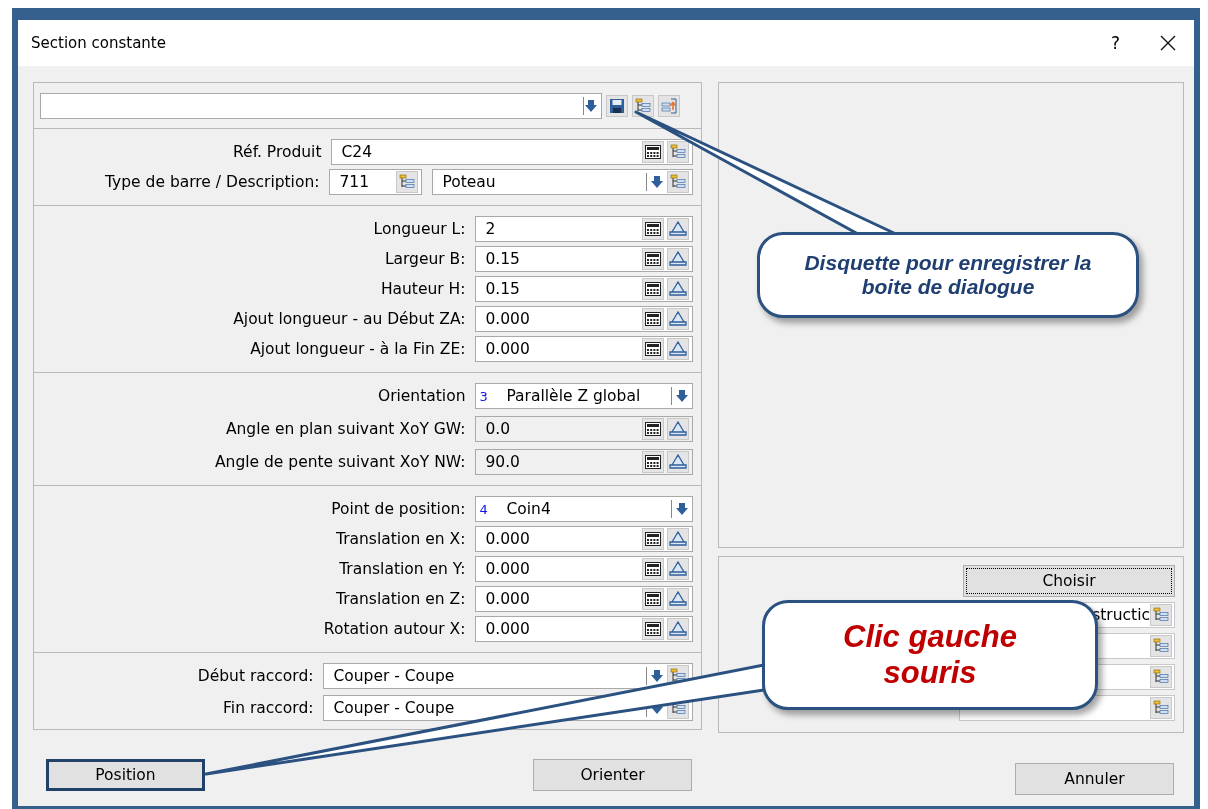 Image resolution: width=1208 pixels, height=809 pixels. I want to click on field-label: Translation en X:, so click(400, 539).